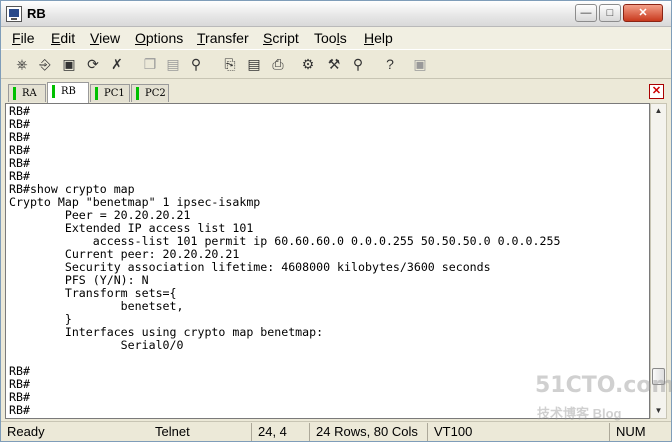  What do you see at coordinates (281, 38) in the screenshot?
I see `menu-script: Script` at bounding box center [281, 38].